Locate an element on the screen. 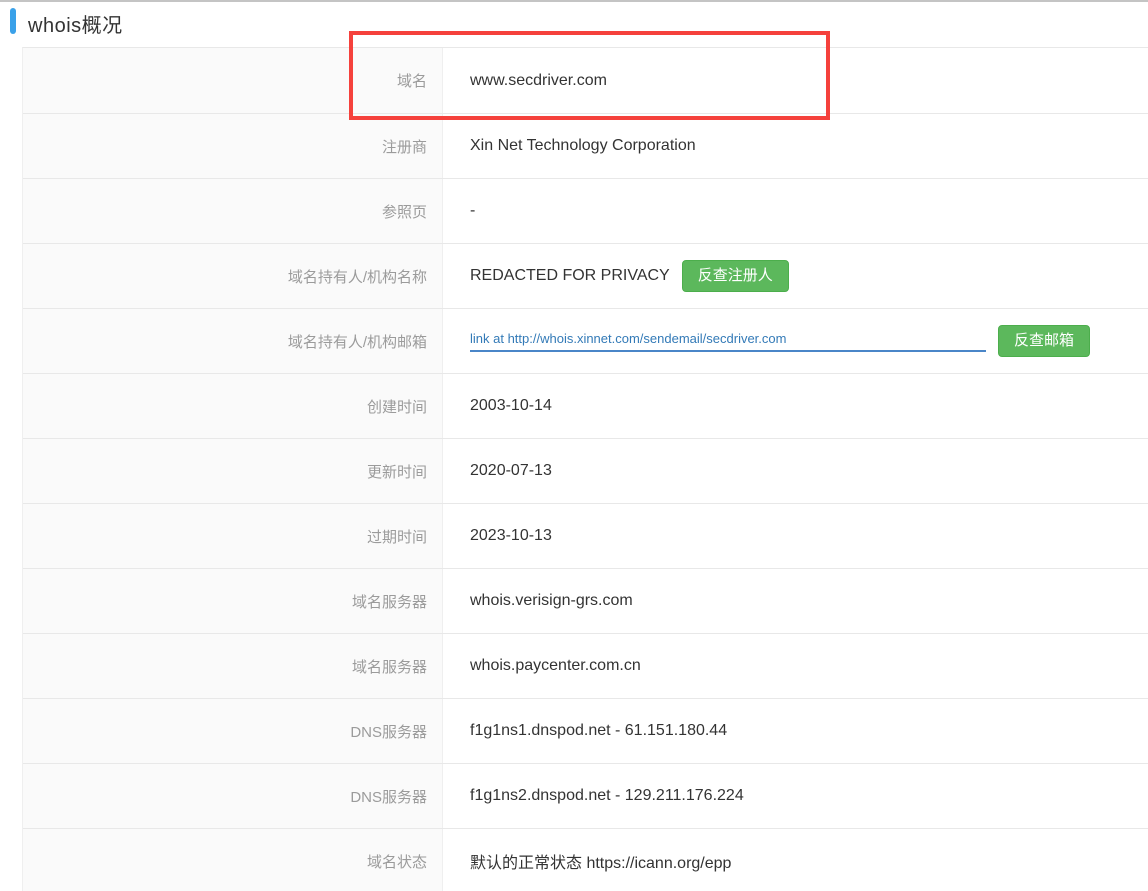  row-value: 默认的正常状态 https://icann.org/epp is located at coordinates (601, 863).